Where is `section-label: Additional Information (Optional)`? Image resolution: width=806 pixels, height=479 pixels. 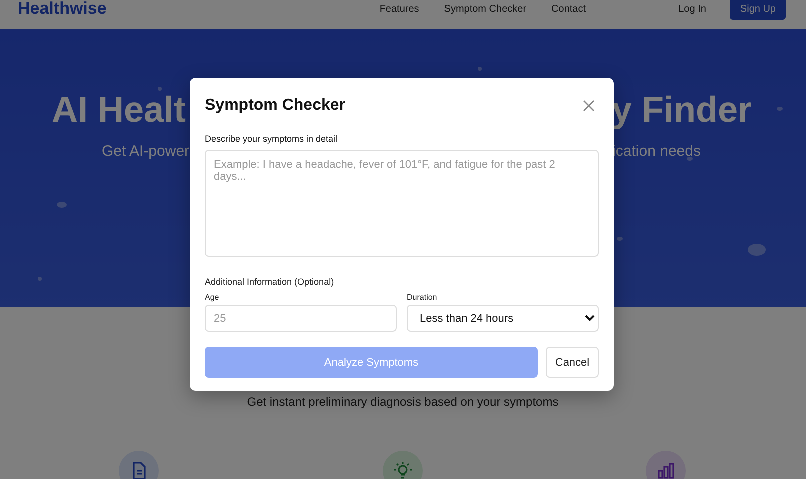 section-label: Additional Information (Optional) is located at coordinates (270, 282).